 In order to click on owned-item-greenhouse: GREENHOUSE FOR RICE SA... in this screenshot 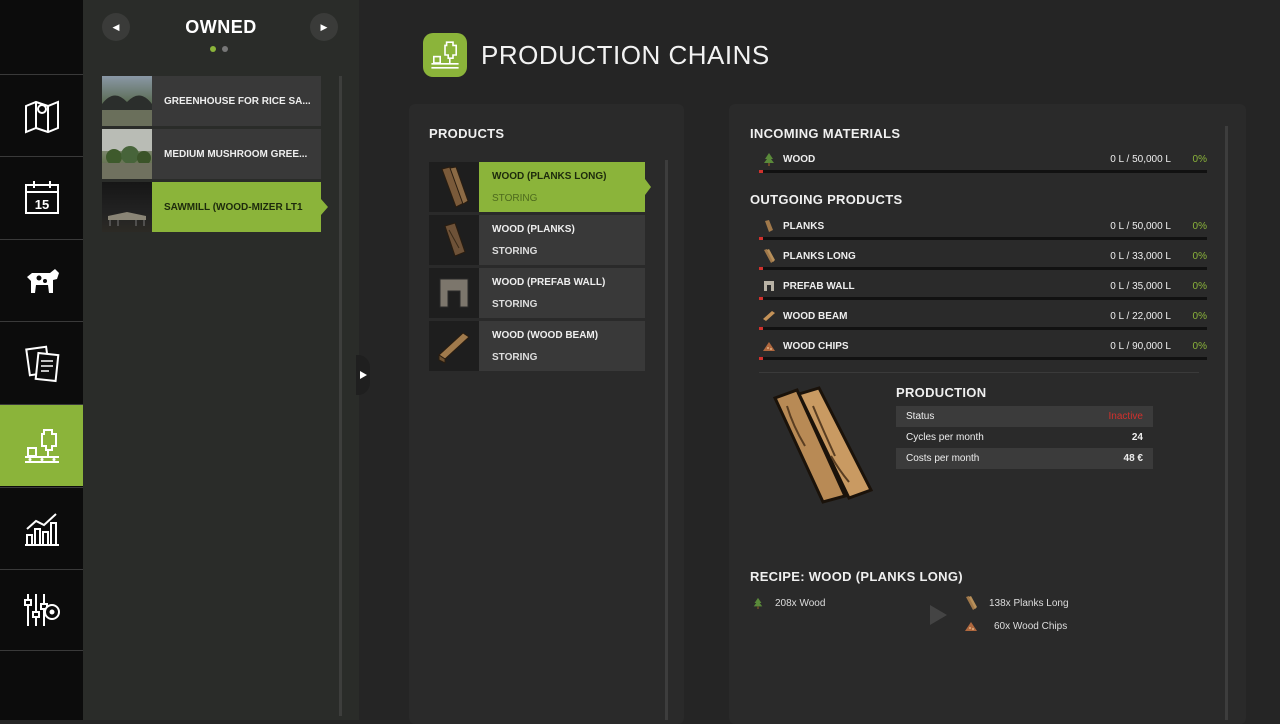, I will do `click(211, 101)`.